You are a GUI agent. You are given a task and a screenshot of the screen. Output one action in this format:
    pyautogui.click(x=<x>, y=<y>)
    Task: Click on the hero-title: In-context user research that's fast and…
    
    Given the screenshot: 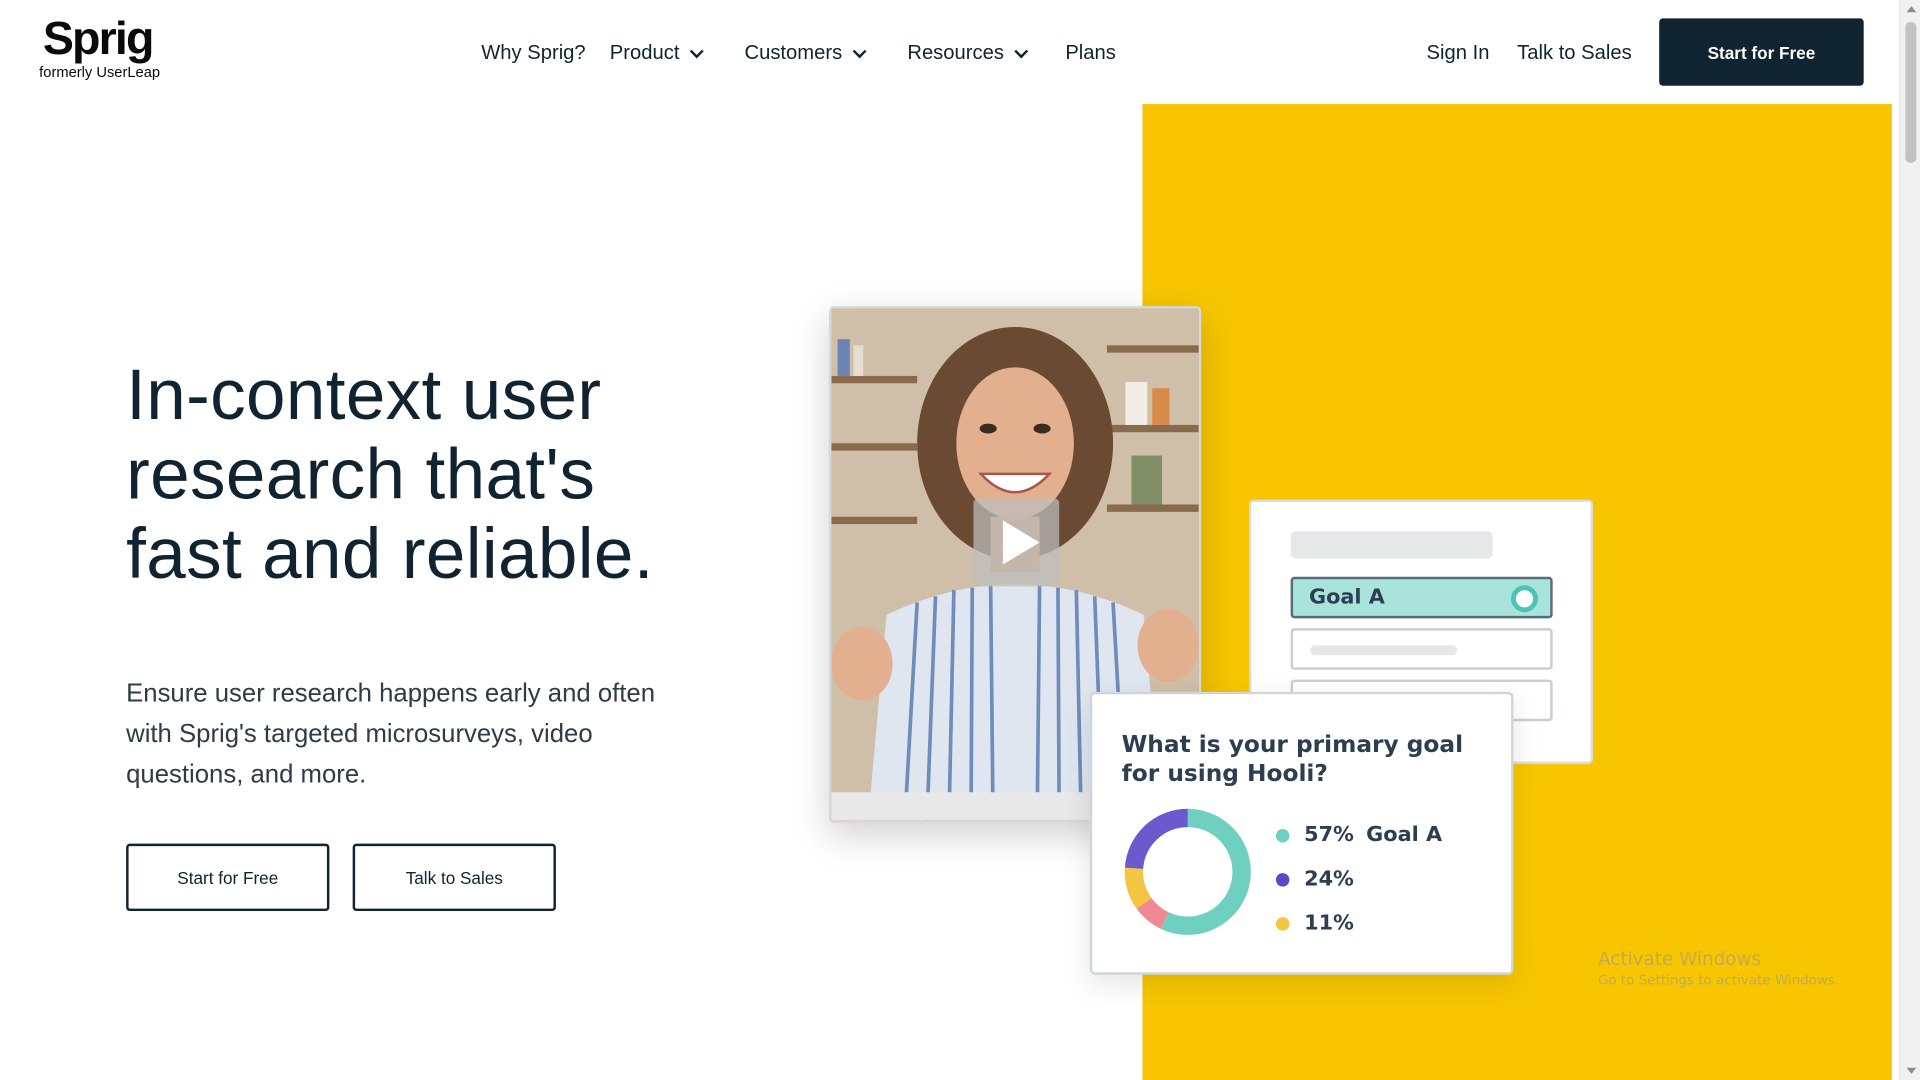 What is the action you would take?
    pyautogui.click(x=444, y=474)
    